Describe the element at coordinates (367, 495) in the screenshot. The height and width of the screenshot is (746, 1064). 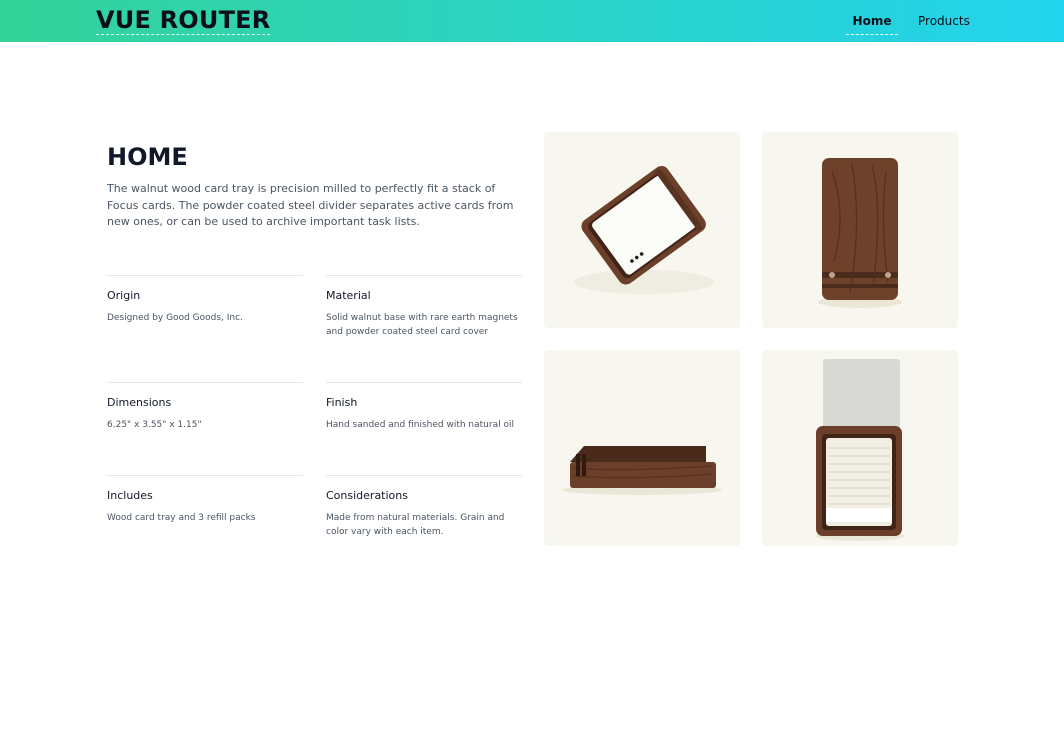
I see `spec-label: Considerations` at that location.